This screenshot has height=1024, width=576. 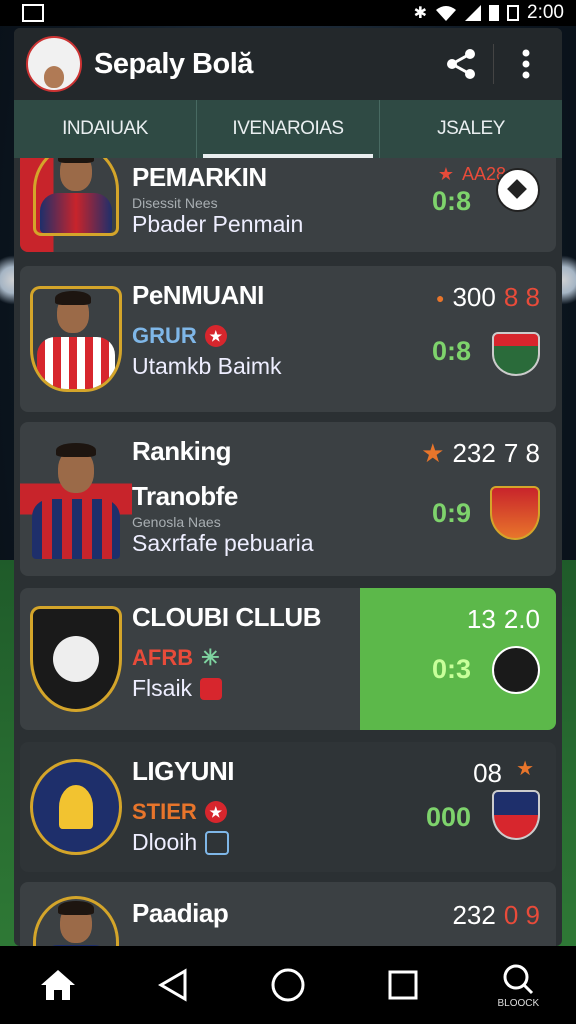 I want to click on square-icon, so click(x=403, y=985).